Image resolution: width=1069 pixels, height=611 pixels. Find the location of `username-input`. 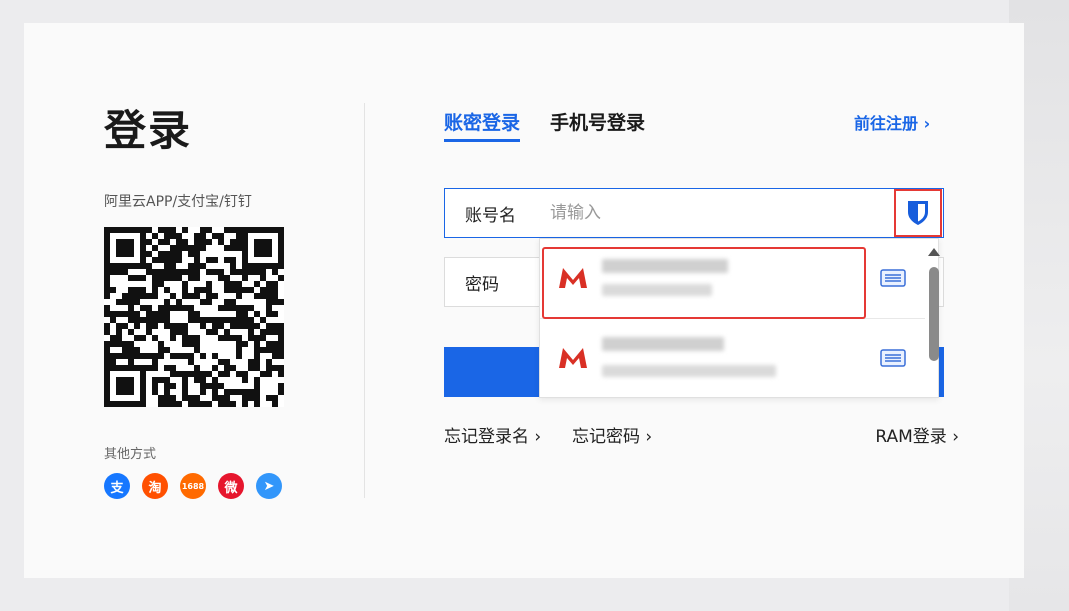

username-input is located at coordinates (746, 213).